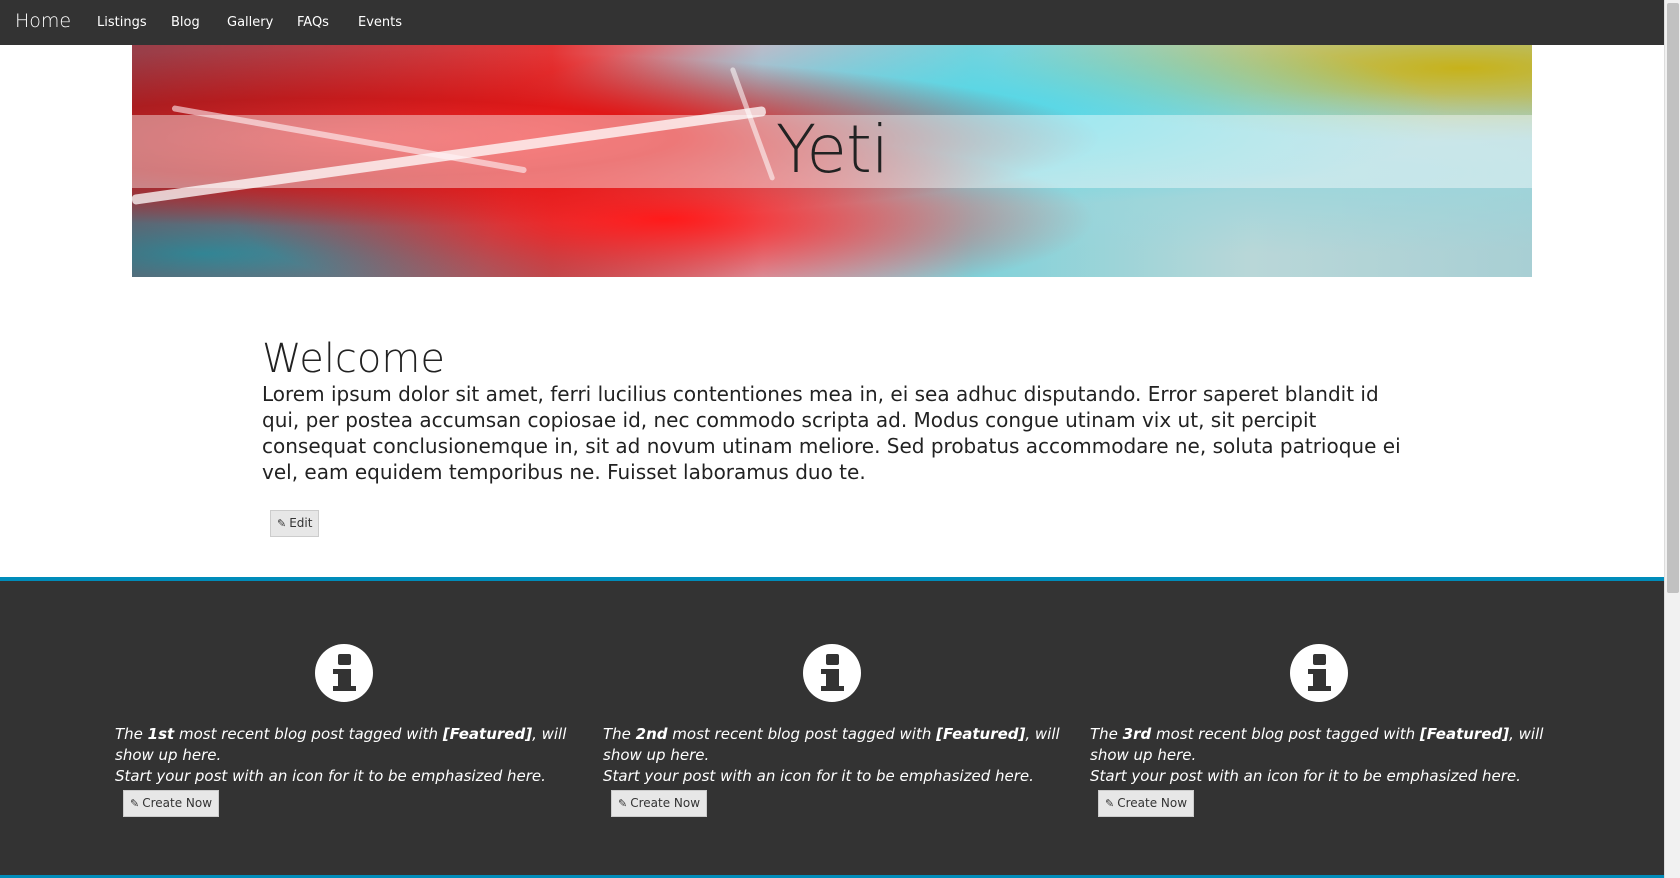  I want to click on create-now-button-2: ✎ Create Now, so click(659, 803).